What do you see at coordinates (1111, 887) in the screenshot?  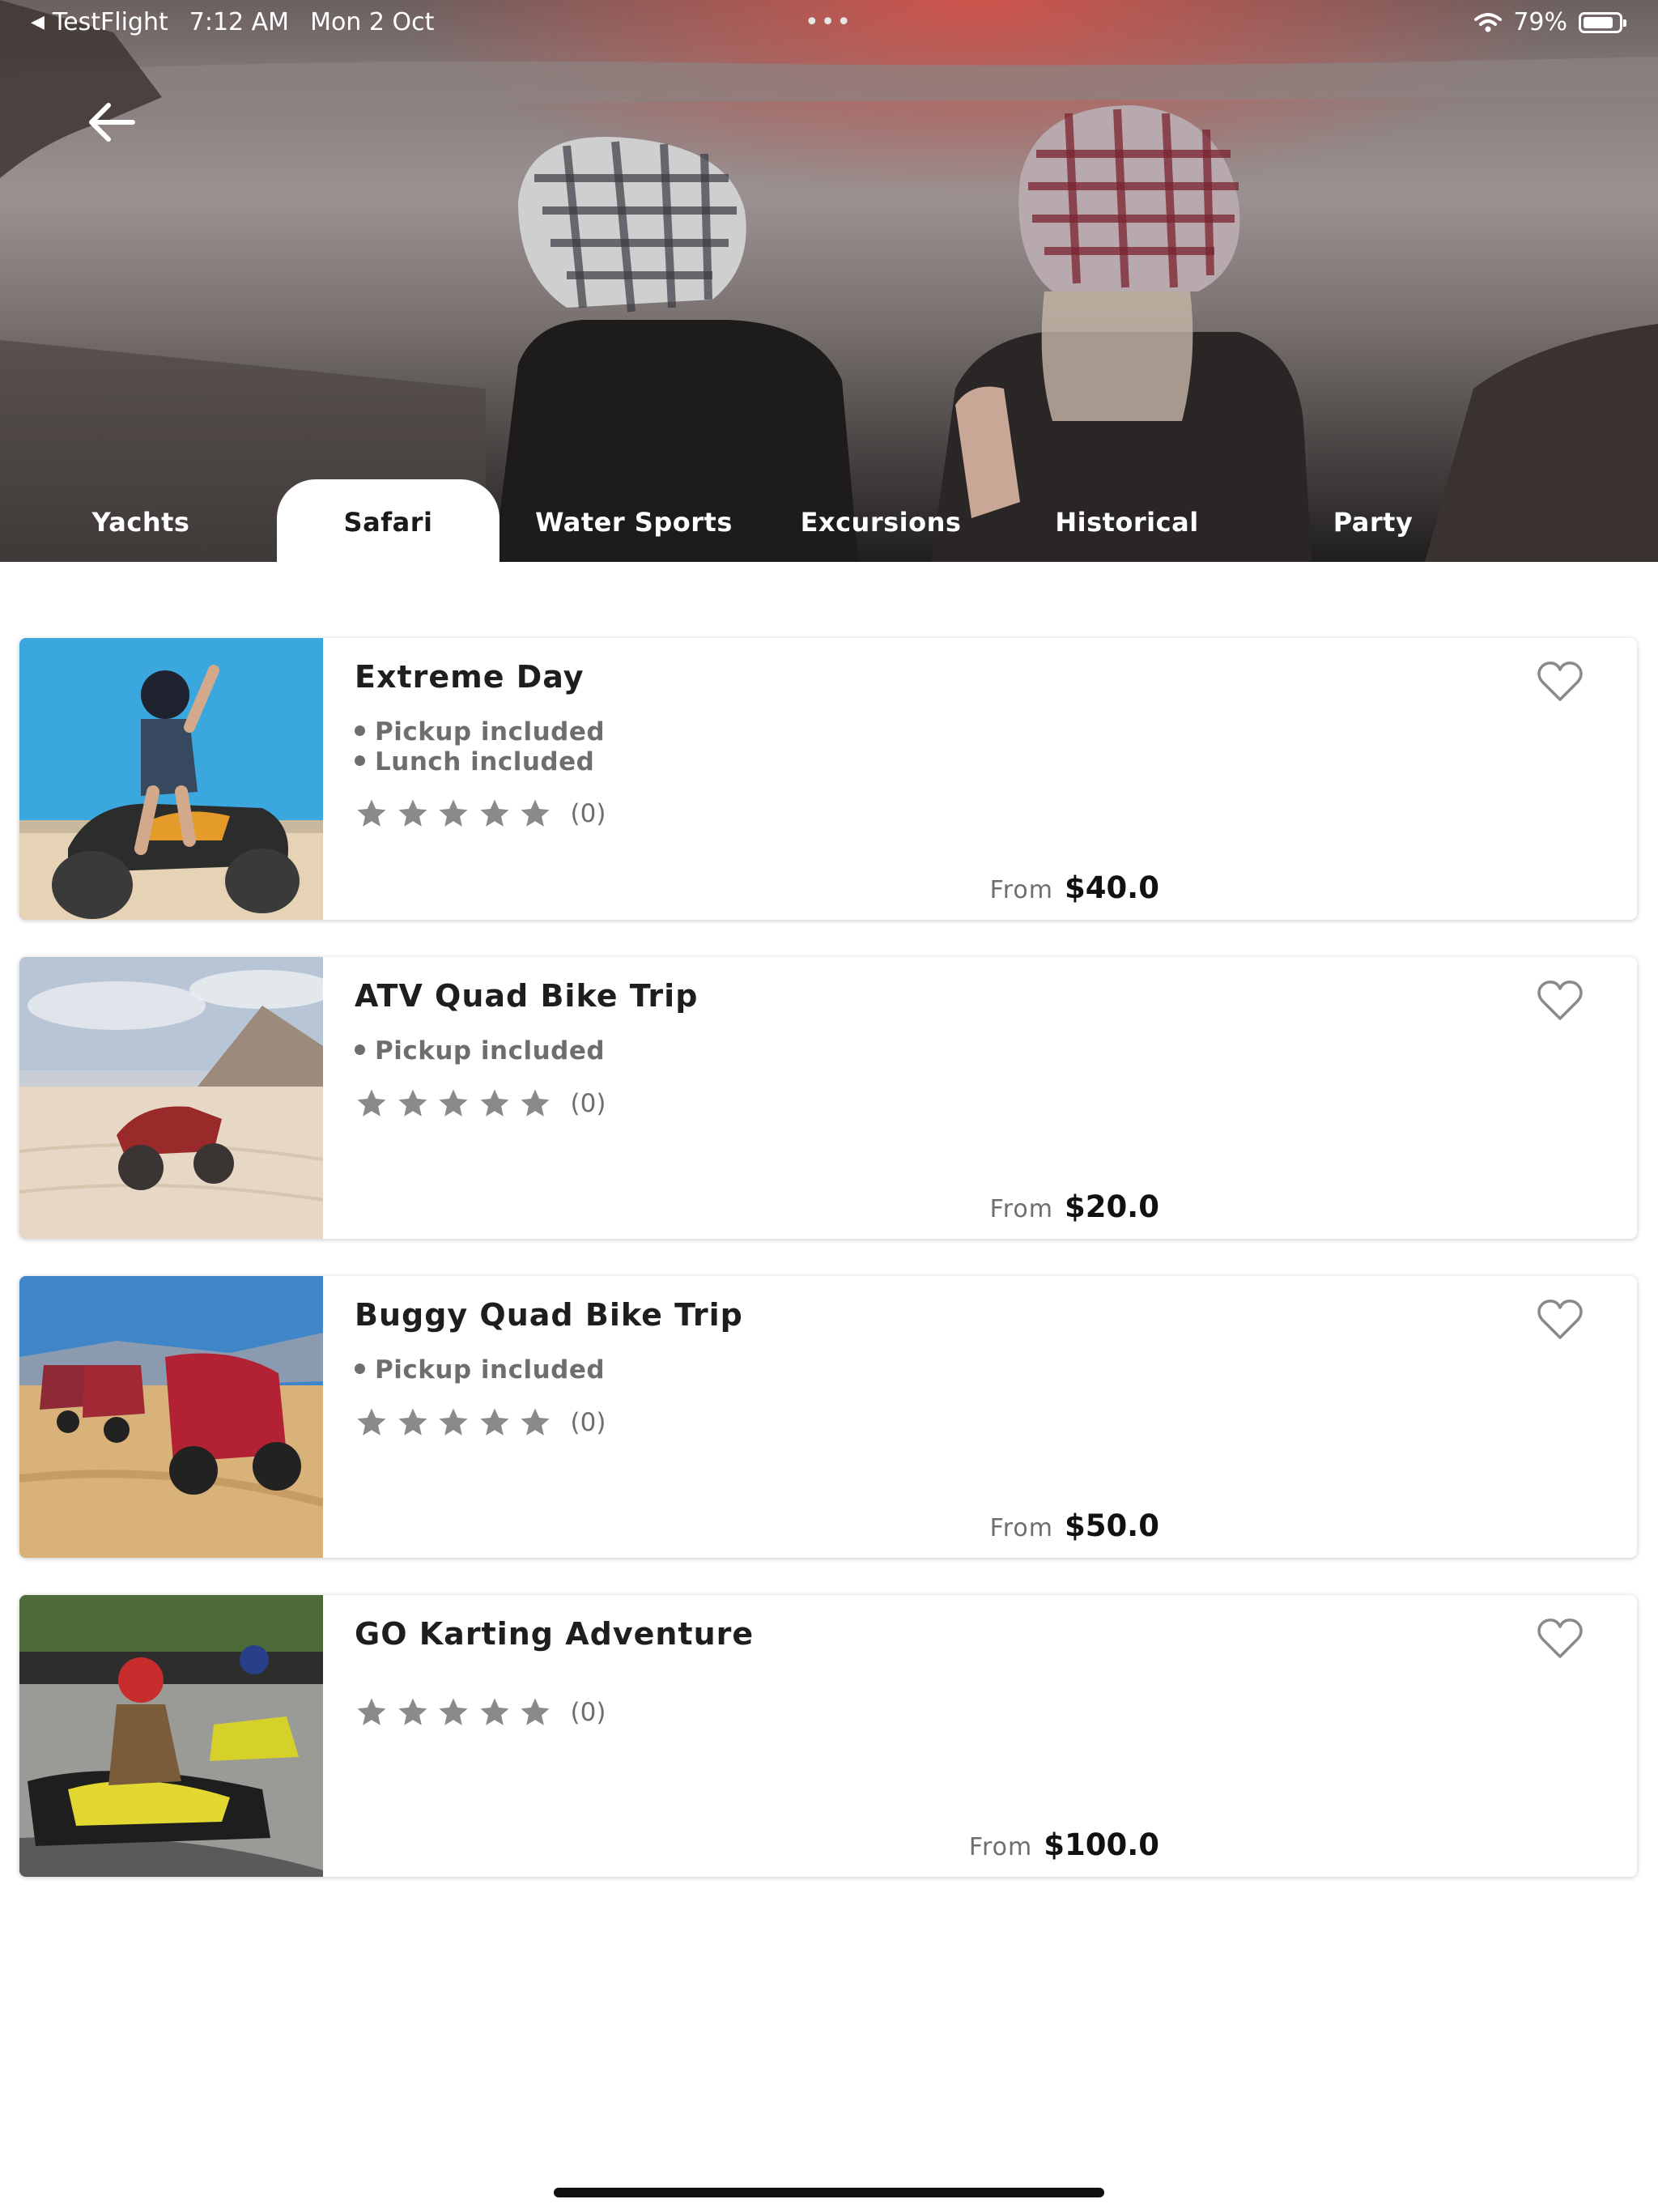 I see `listing-price: $40.0` at bounding box center [1111, 887].